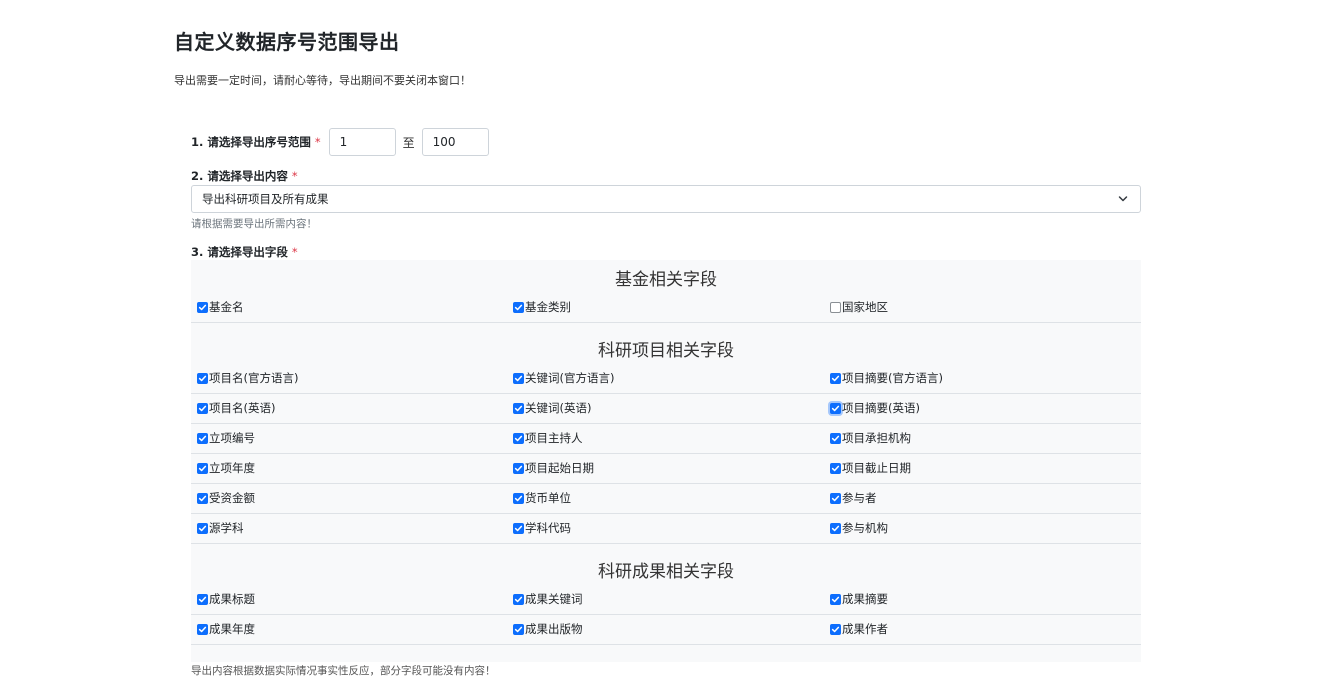 This screenshot has width=1334, height=678. I want to click on field-checkbox-item: 成果摘要, so click(859, 599).